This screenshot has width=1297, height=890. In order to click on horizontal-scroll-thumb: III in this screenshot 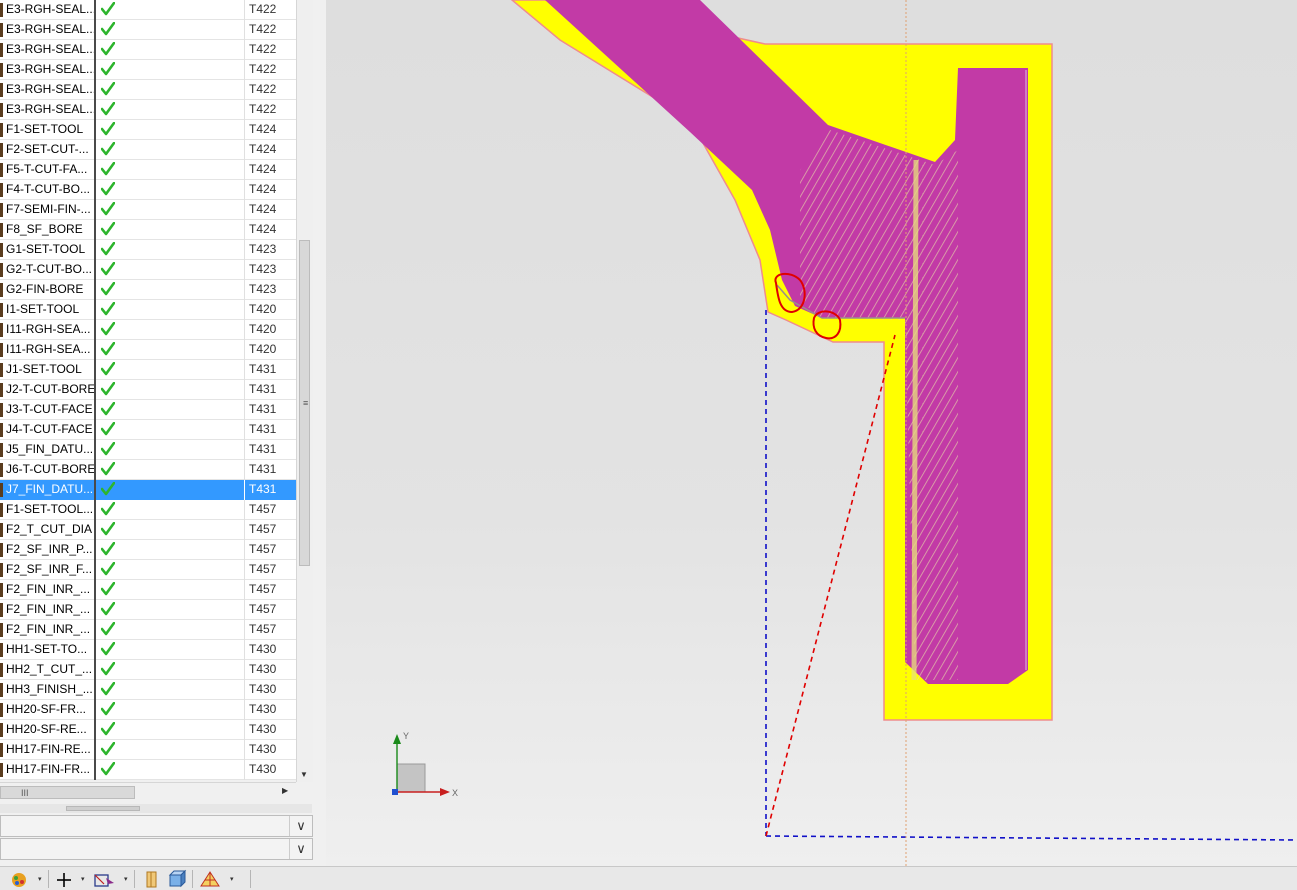, I will do `click(67, 792)`.